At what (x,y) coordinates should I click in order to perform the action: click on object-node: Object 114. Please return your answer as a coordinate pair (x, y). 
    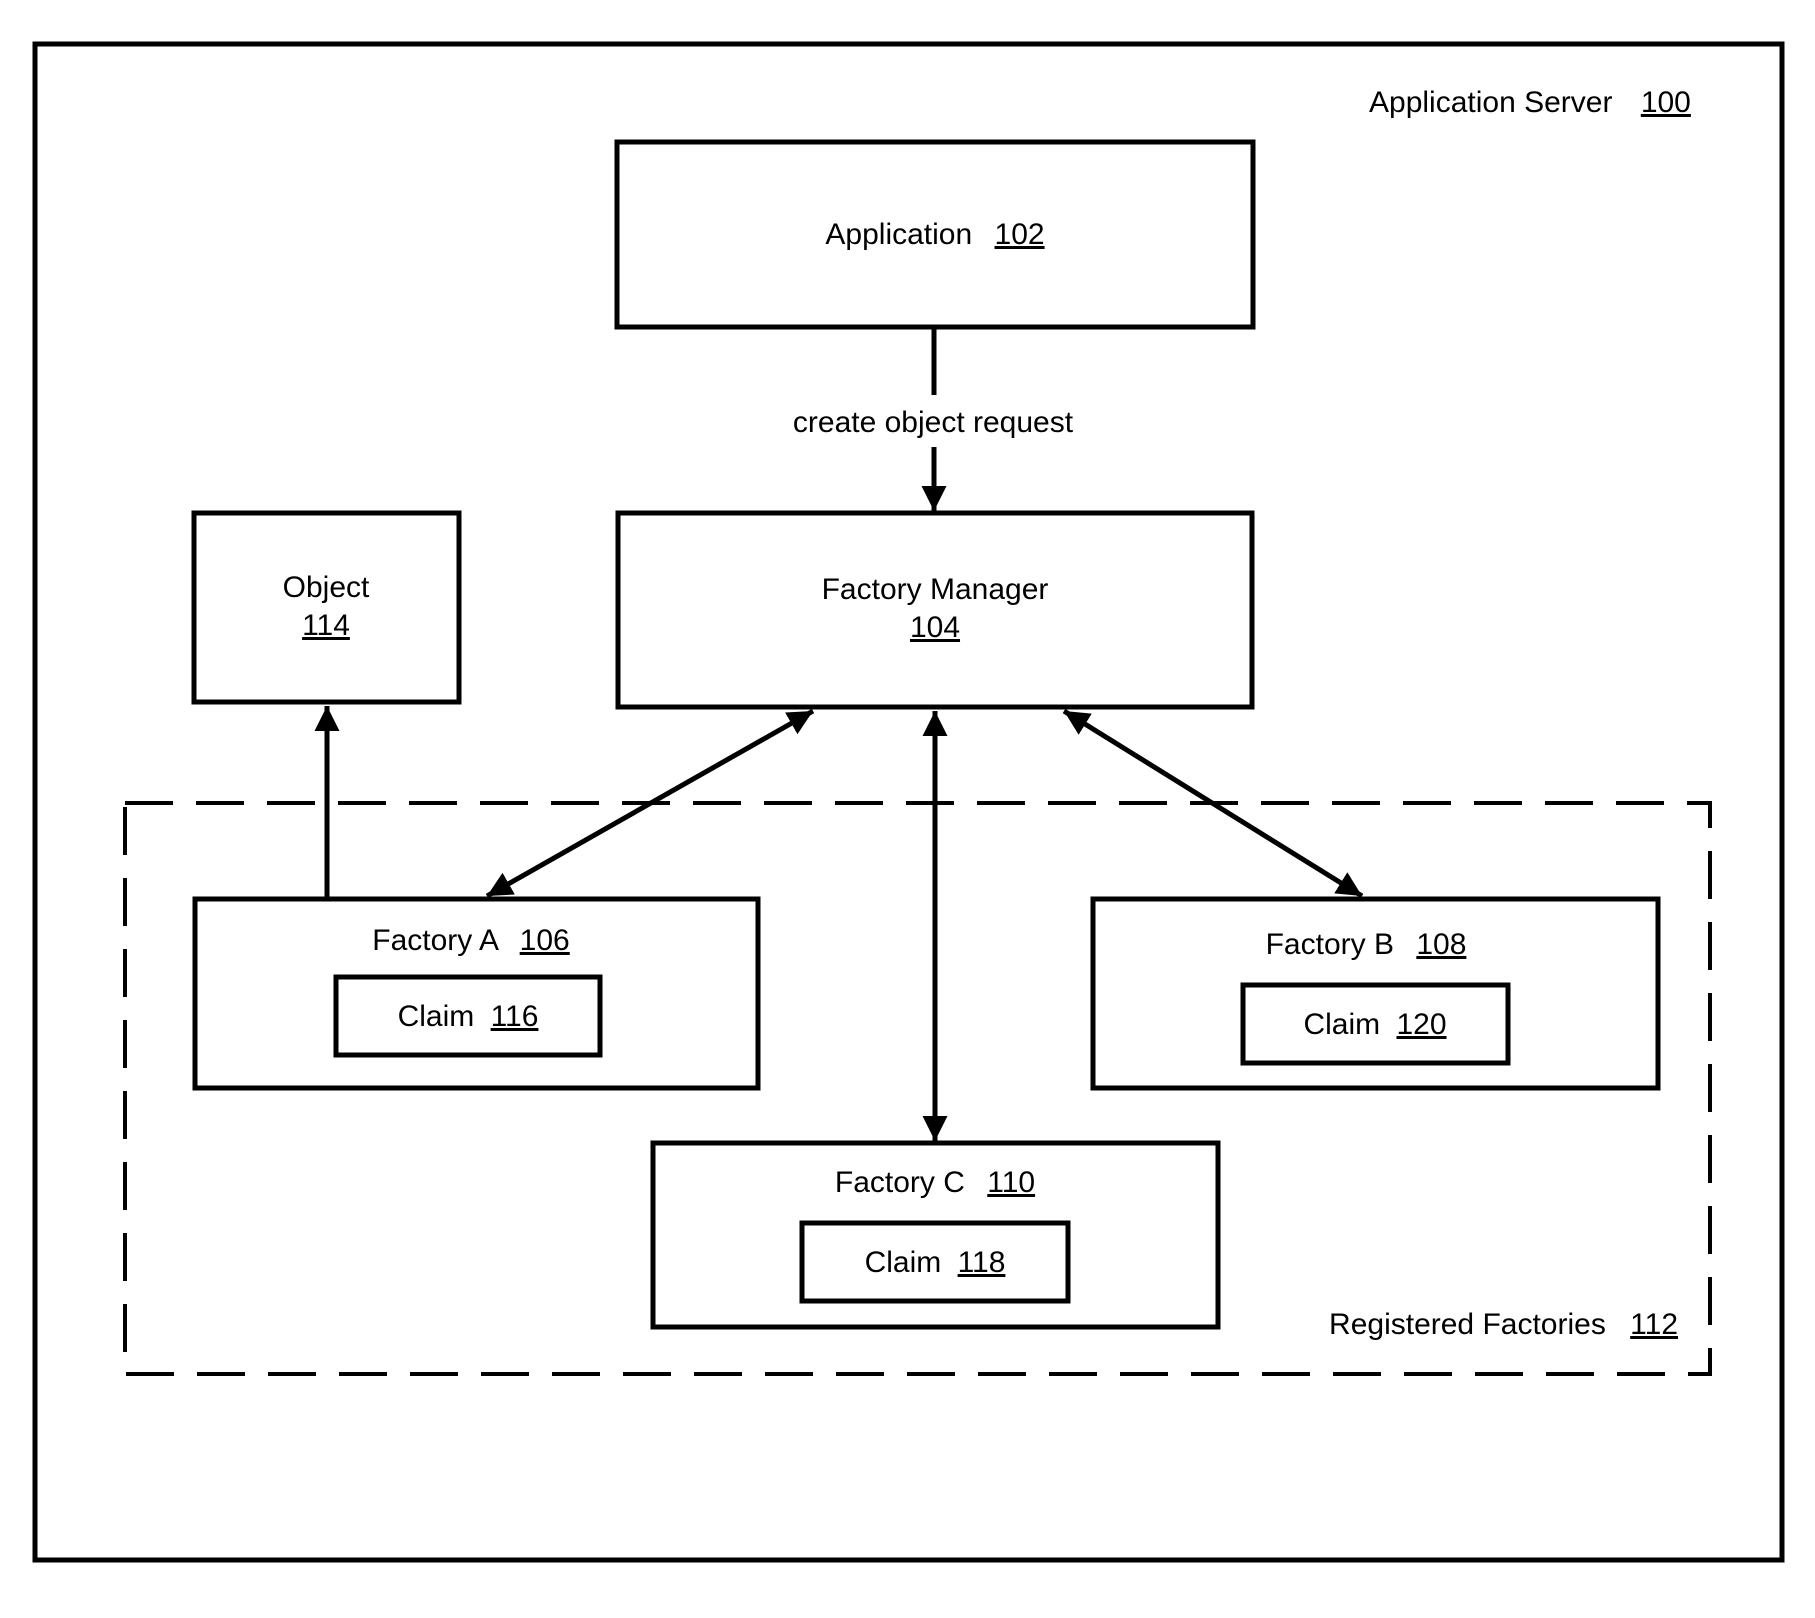
    Looking at the image, I should click on (326, 607).